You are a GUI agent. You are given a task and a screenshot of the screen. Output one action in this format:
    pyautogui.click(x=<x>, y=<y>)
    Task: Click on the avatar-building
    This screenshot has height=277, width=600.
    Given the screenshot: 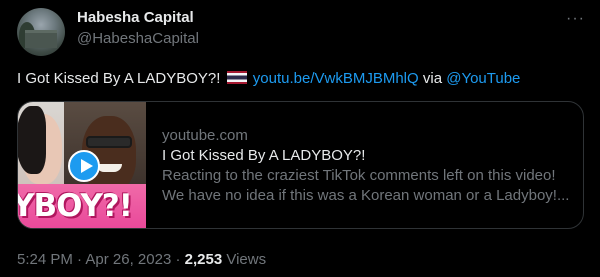 What is the action you would take?
    pyautogui.click(x=41, y=39)
    